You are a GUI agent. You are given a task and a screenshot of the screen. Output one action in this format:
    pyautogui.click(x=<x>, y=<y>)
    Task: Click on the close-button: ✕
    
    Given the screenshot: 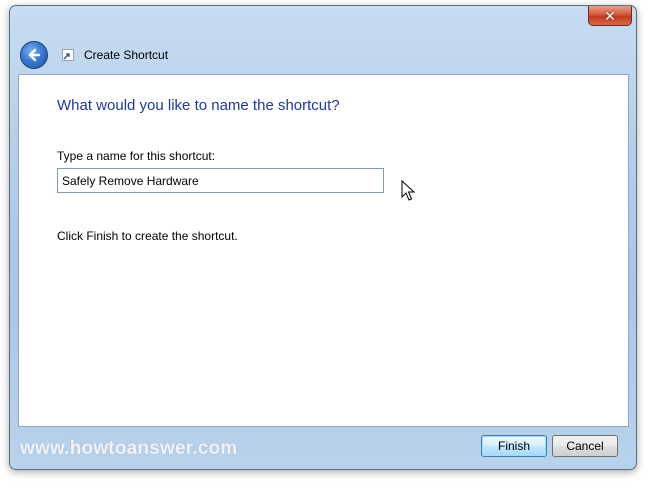 What is the action you would take?
    pyautogui.click(x=610, y=16)
    